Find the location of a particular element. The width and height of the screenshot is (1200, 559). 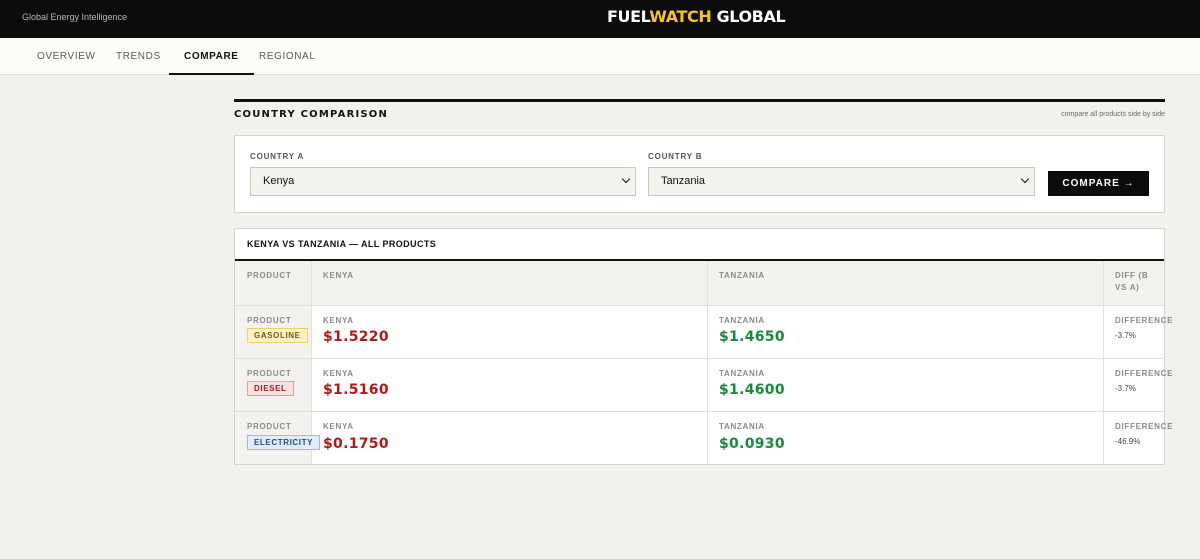

logo: FUELWATCH GLOBAL is located at coordinates (696, 16).